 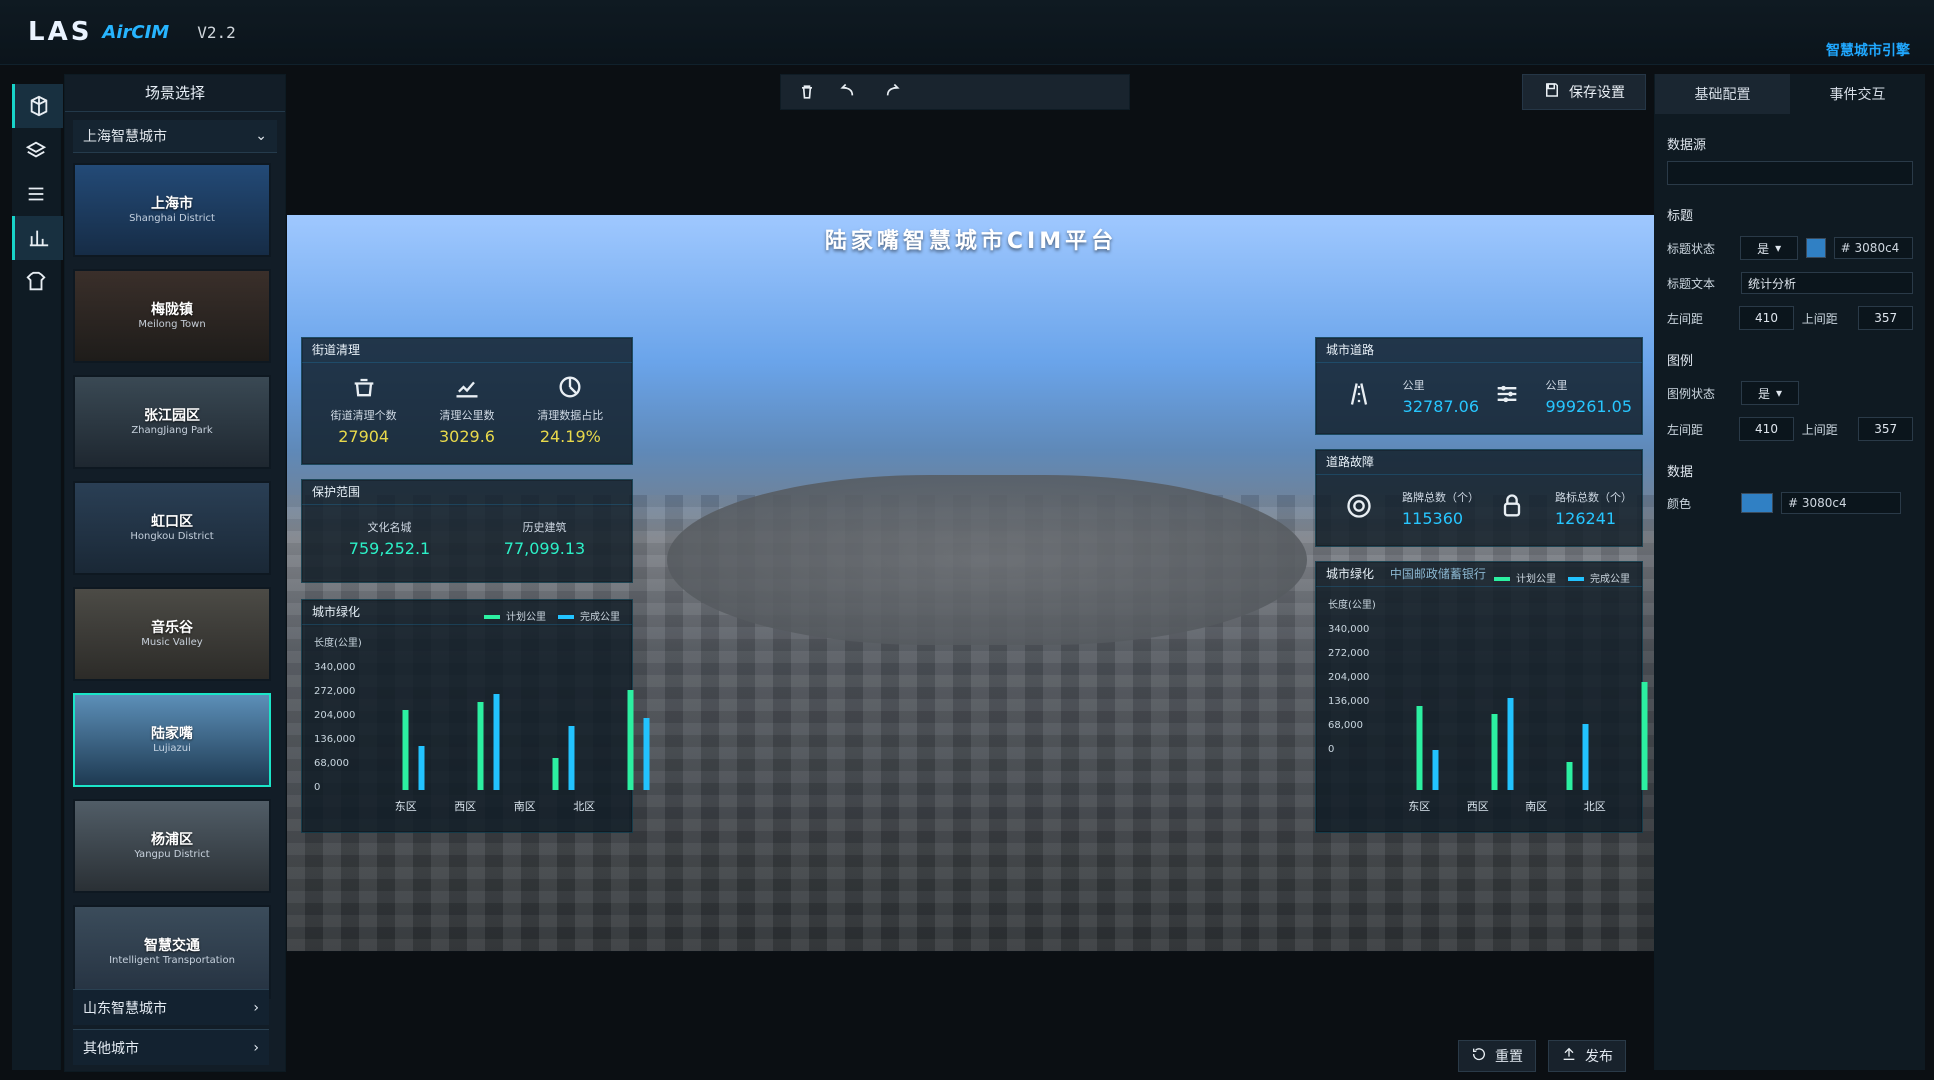 I want to click on logo-aircim-text: AirCIM, so click(x=136, y=32).